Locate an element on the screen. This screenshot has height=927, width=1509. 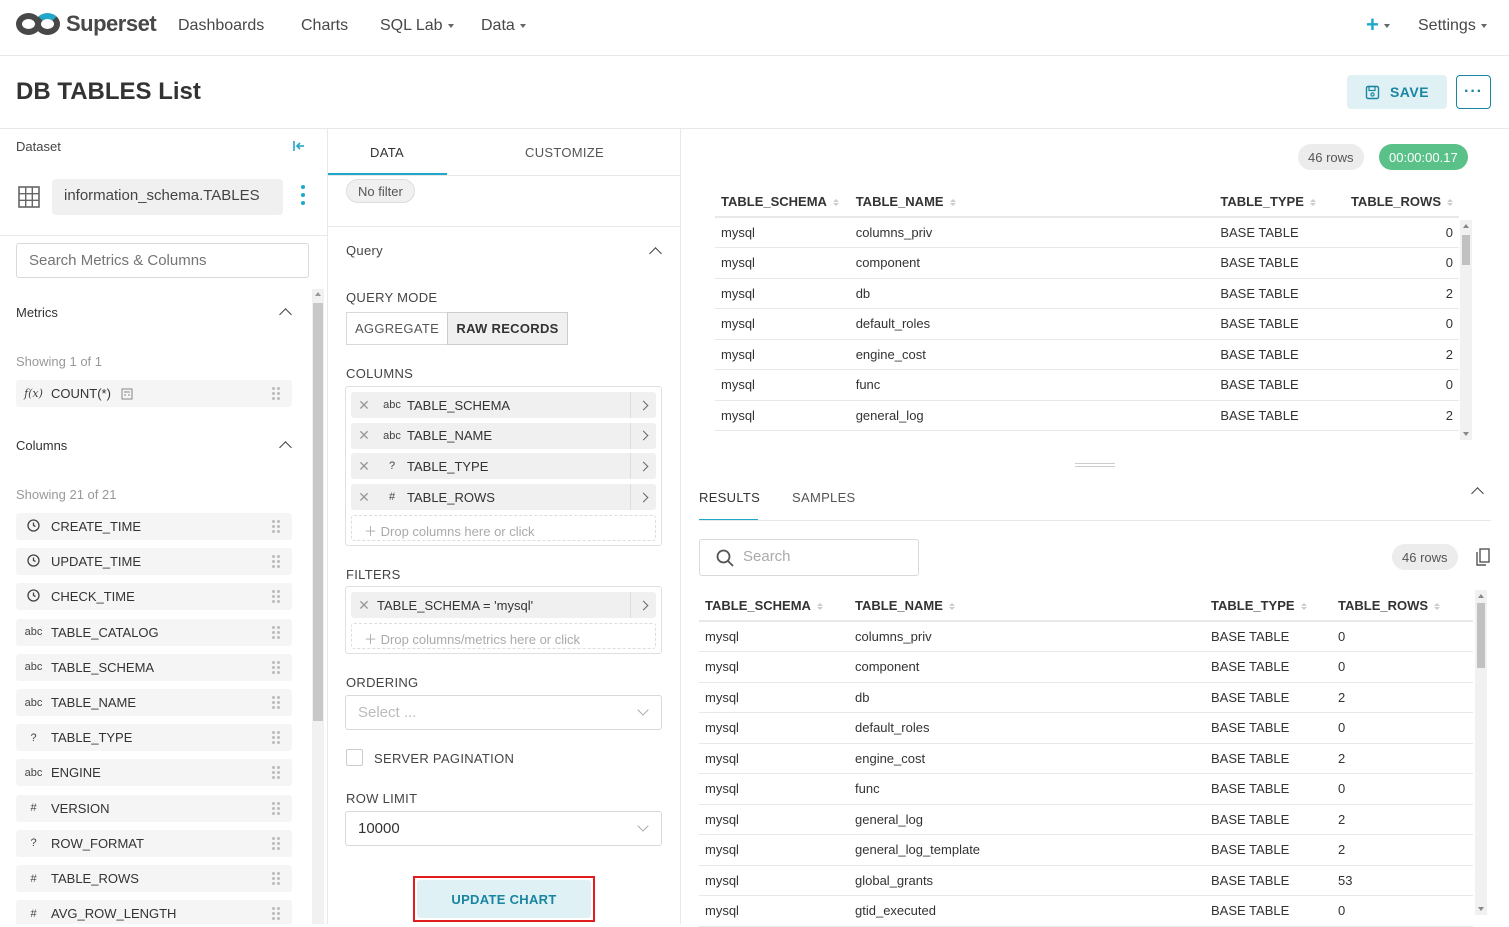
table-cell: default_roles is located at coordinates (1032, 324).